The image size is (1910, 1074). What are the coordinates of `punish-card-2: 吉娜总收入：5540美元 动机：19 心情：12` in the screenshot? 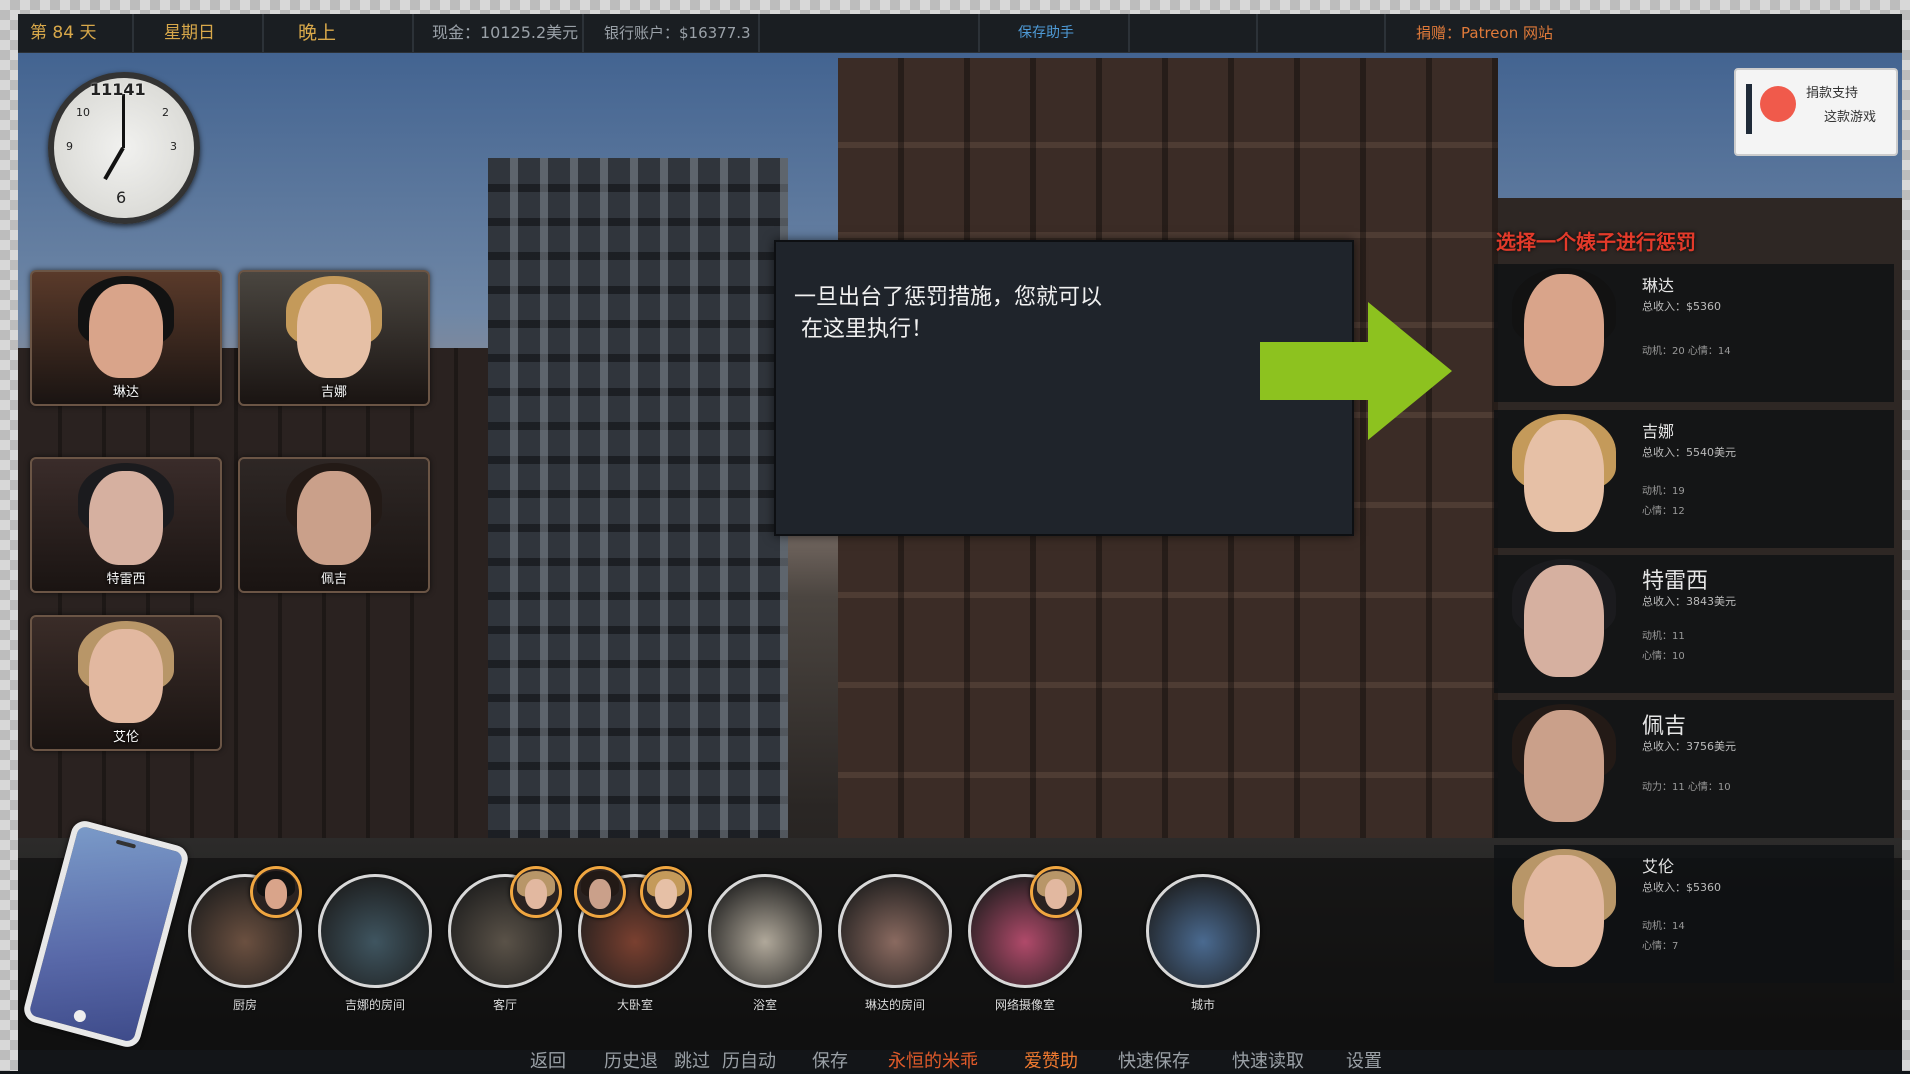 It's located at (1694, 479).